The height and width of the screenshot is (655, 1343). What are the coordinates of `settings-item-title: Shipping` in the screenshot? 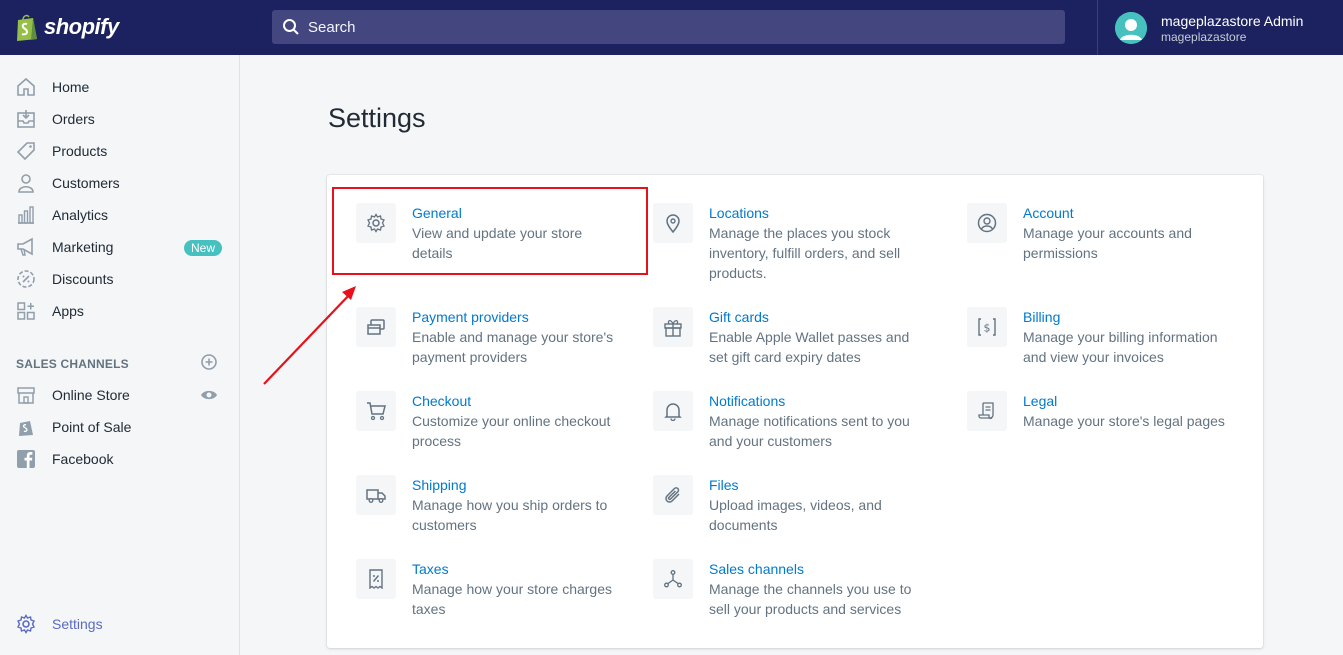 It's located at (517, 485).